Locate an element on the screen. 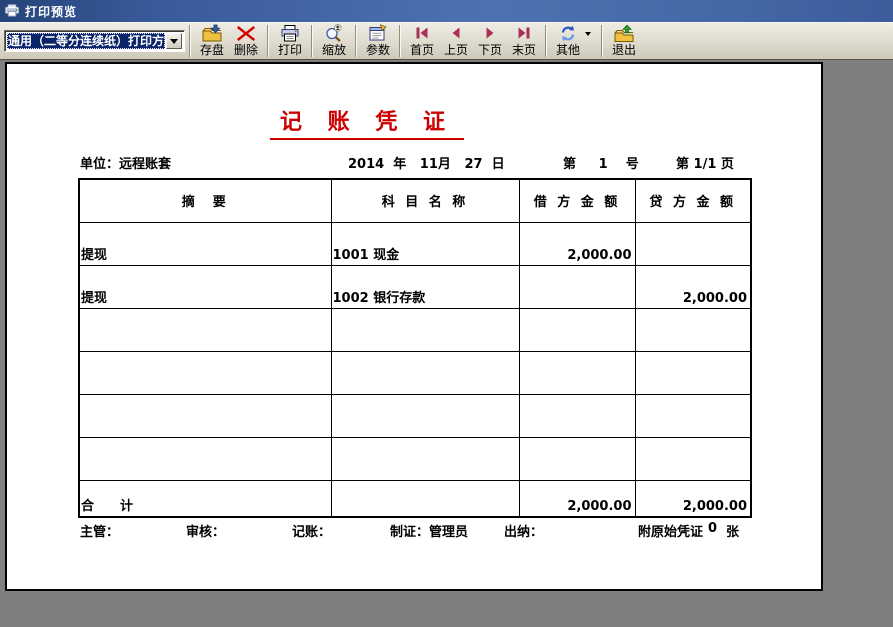 The image size is (893, 627). window-title: 打印预览 is located at coordinates (51, 11).